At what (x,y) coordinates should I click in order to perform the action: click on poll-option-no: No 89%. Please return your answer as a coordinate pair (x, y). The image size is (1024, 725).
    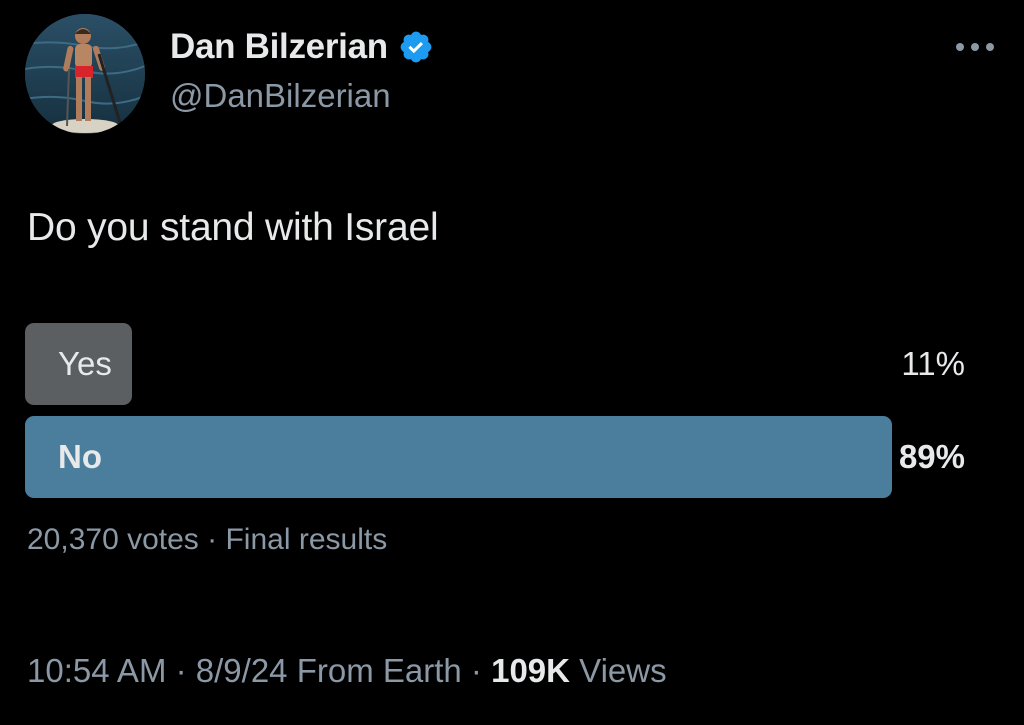
    Looking at the image, I should click on (495, 457).